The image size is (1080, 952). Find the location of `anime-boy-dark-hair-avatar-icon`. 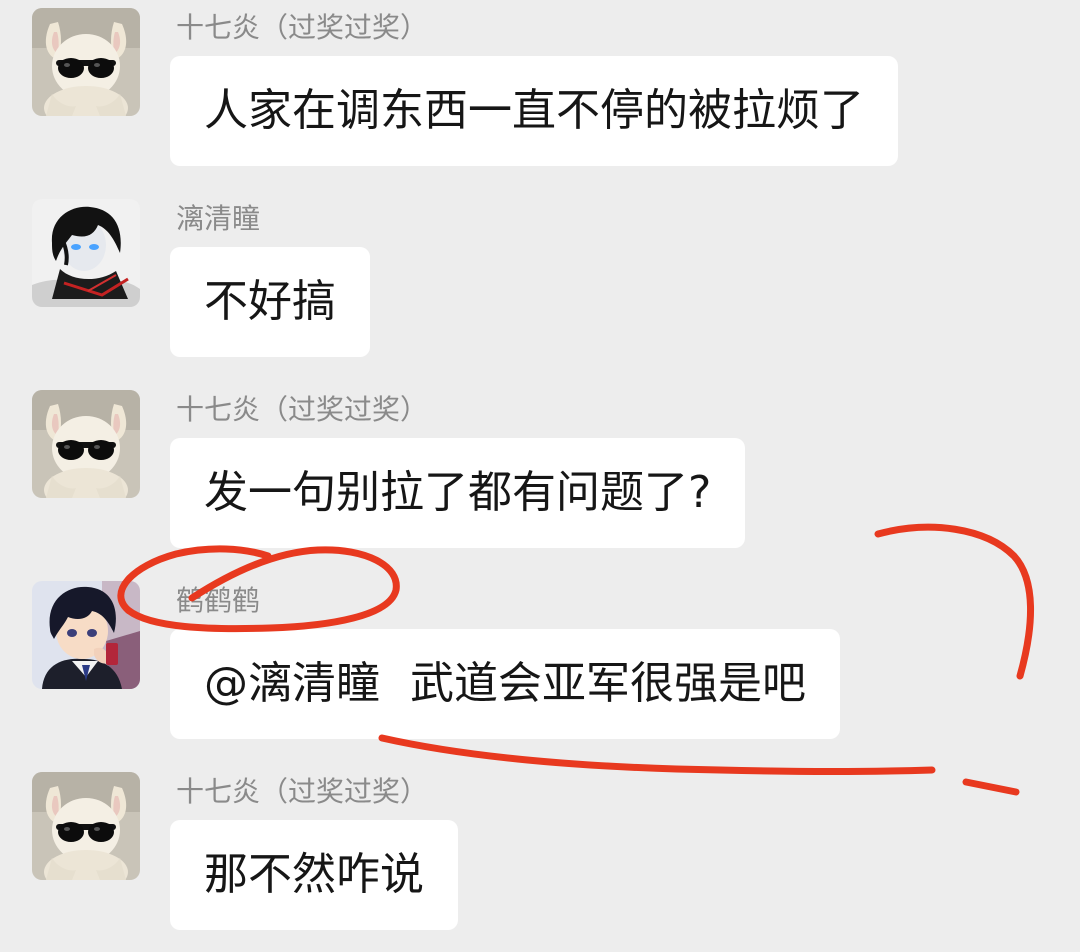

anime-boy-dark-hair-avatar-icon is located at coordinates (86, 253).